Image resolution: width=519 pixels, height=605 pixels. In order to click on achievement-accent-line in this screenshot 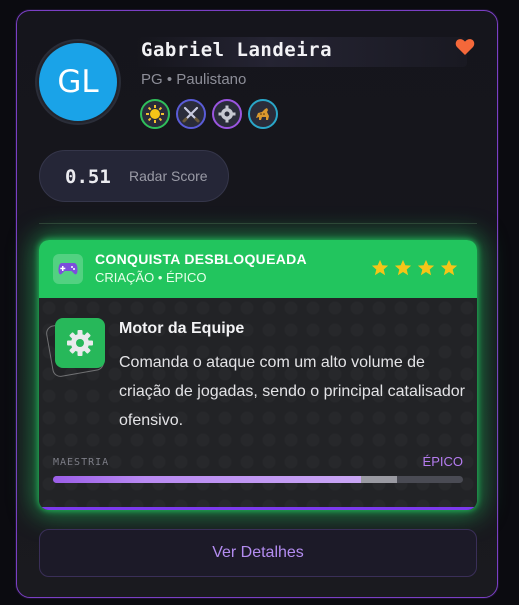, I will do `click(258, 508)`.